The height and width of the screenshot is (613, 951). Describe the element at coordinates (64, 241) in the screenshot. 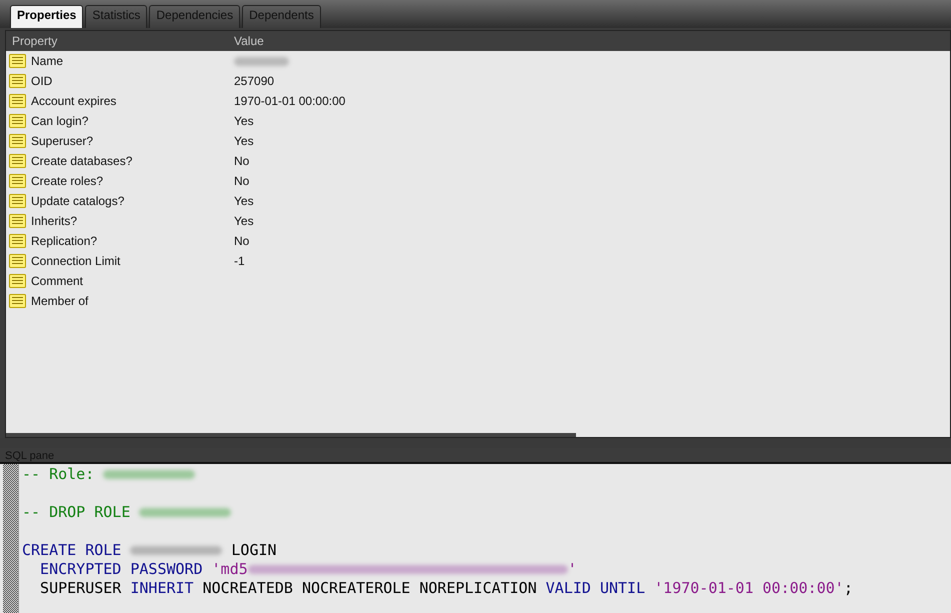

I see `property-name: Replication?` at that location.